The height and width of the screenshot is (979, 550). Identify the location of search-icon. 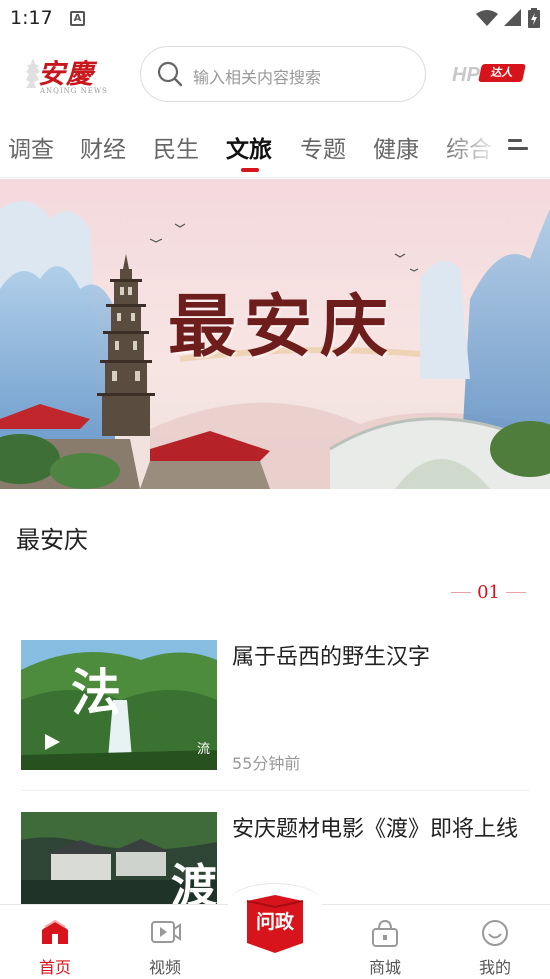
(170, 74).